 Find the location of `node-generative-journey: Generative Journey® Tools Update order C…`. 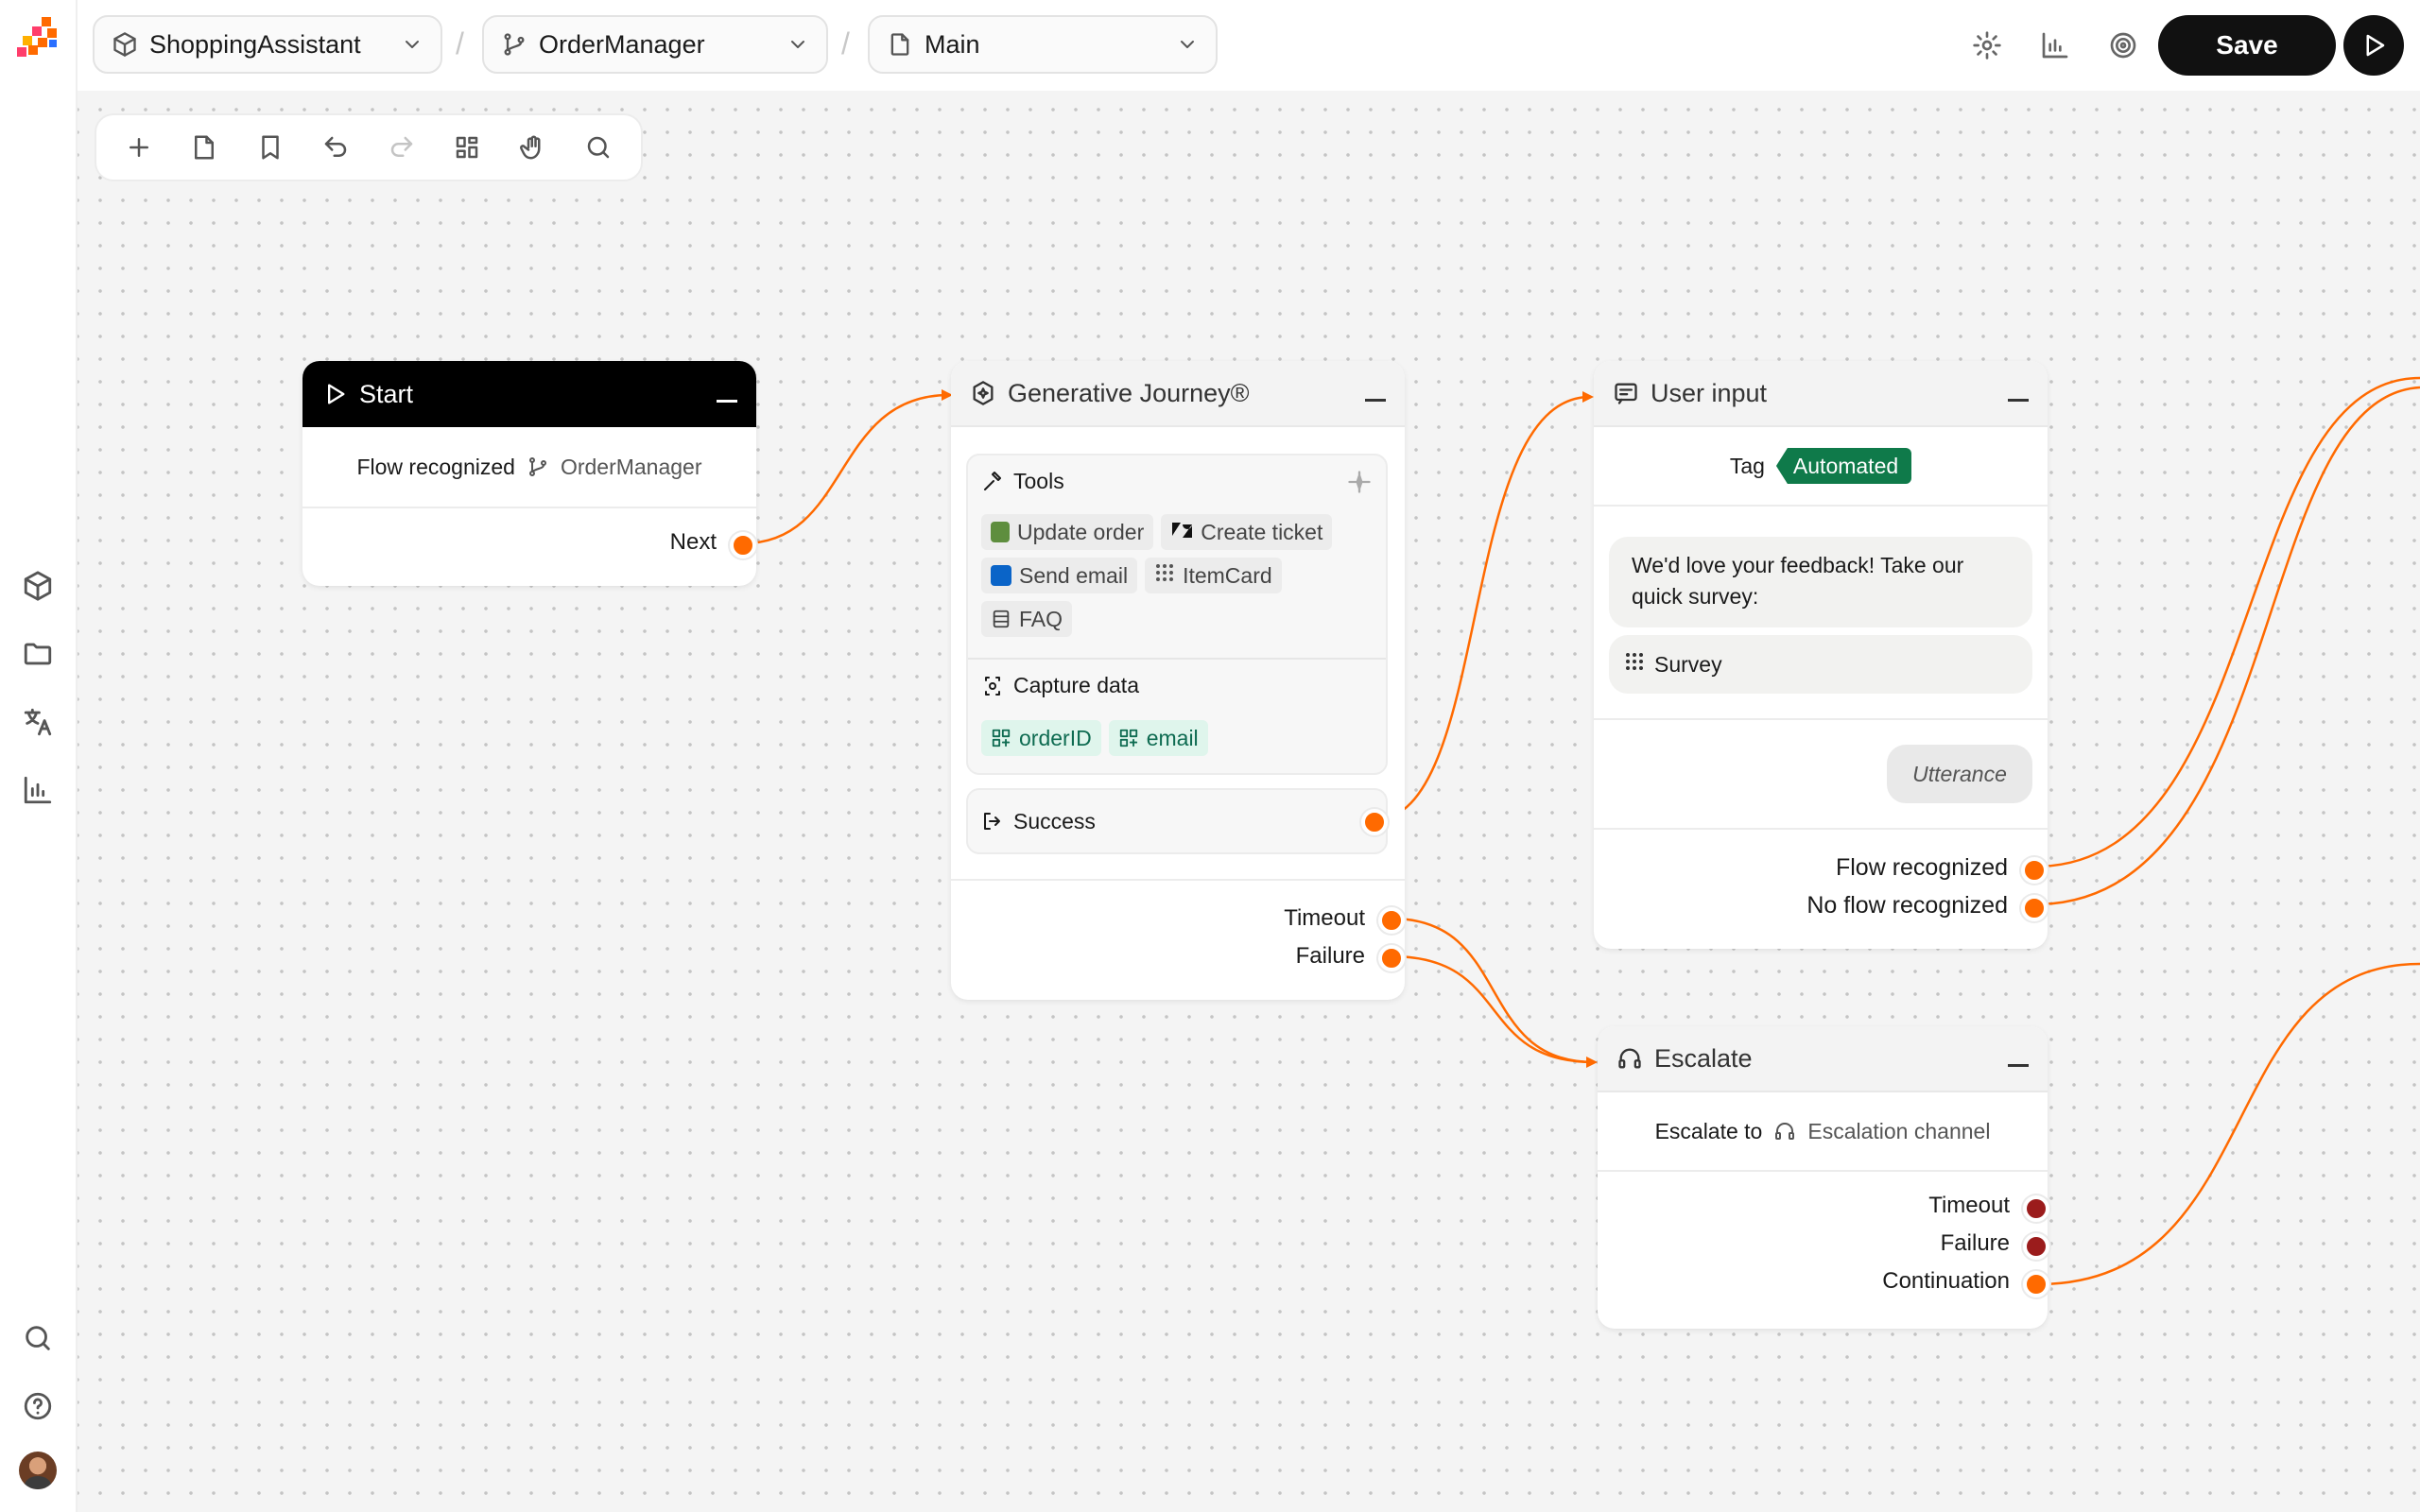

node-generative-journey: Generative Journey® Tools Update order C… is located at coordinates (1178, 680).